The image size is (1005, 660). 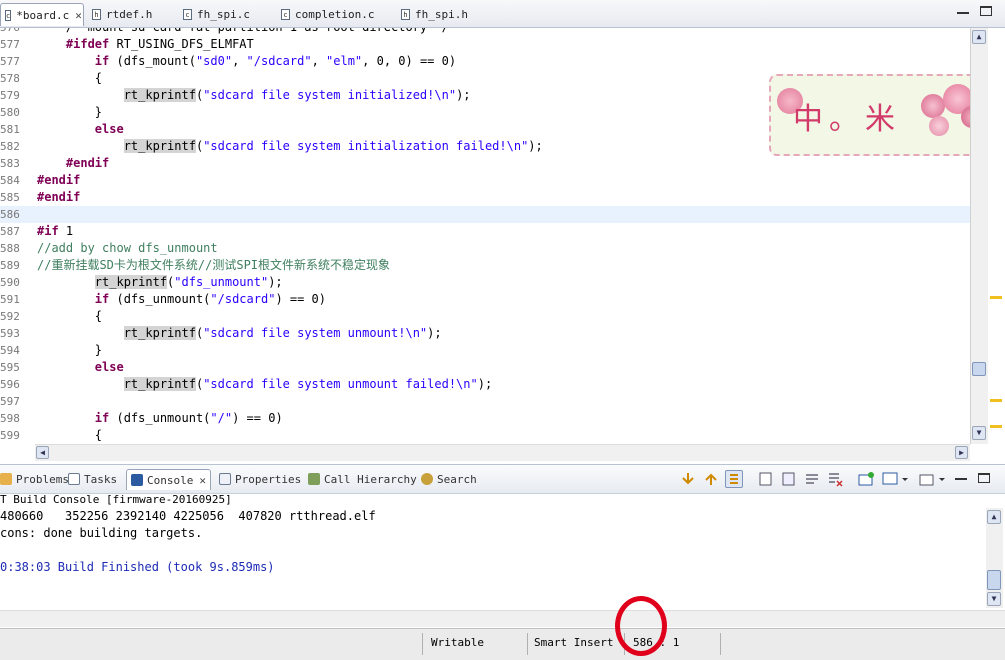 What do you see at coordinates (835, 479) in the screenshot?
I see `clear-console-icon` at bounding box center [835, 479].